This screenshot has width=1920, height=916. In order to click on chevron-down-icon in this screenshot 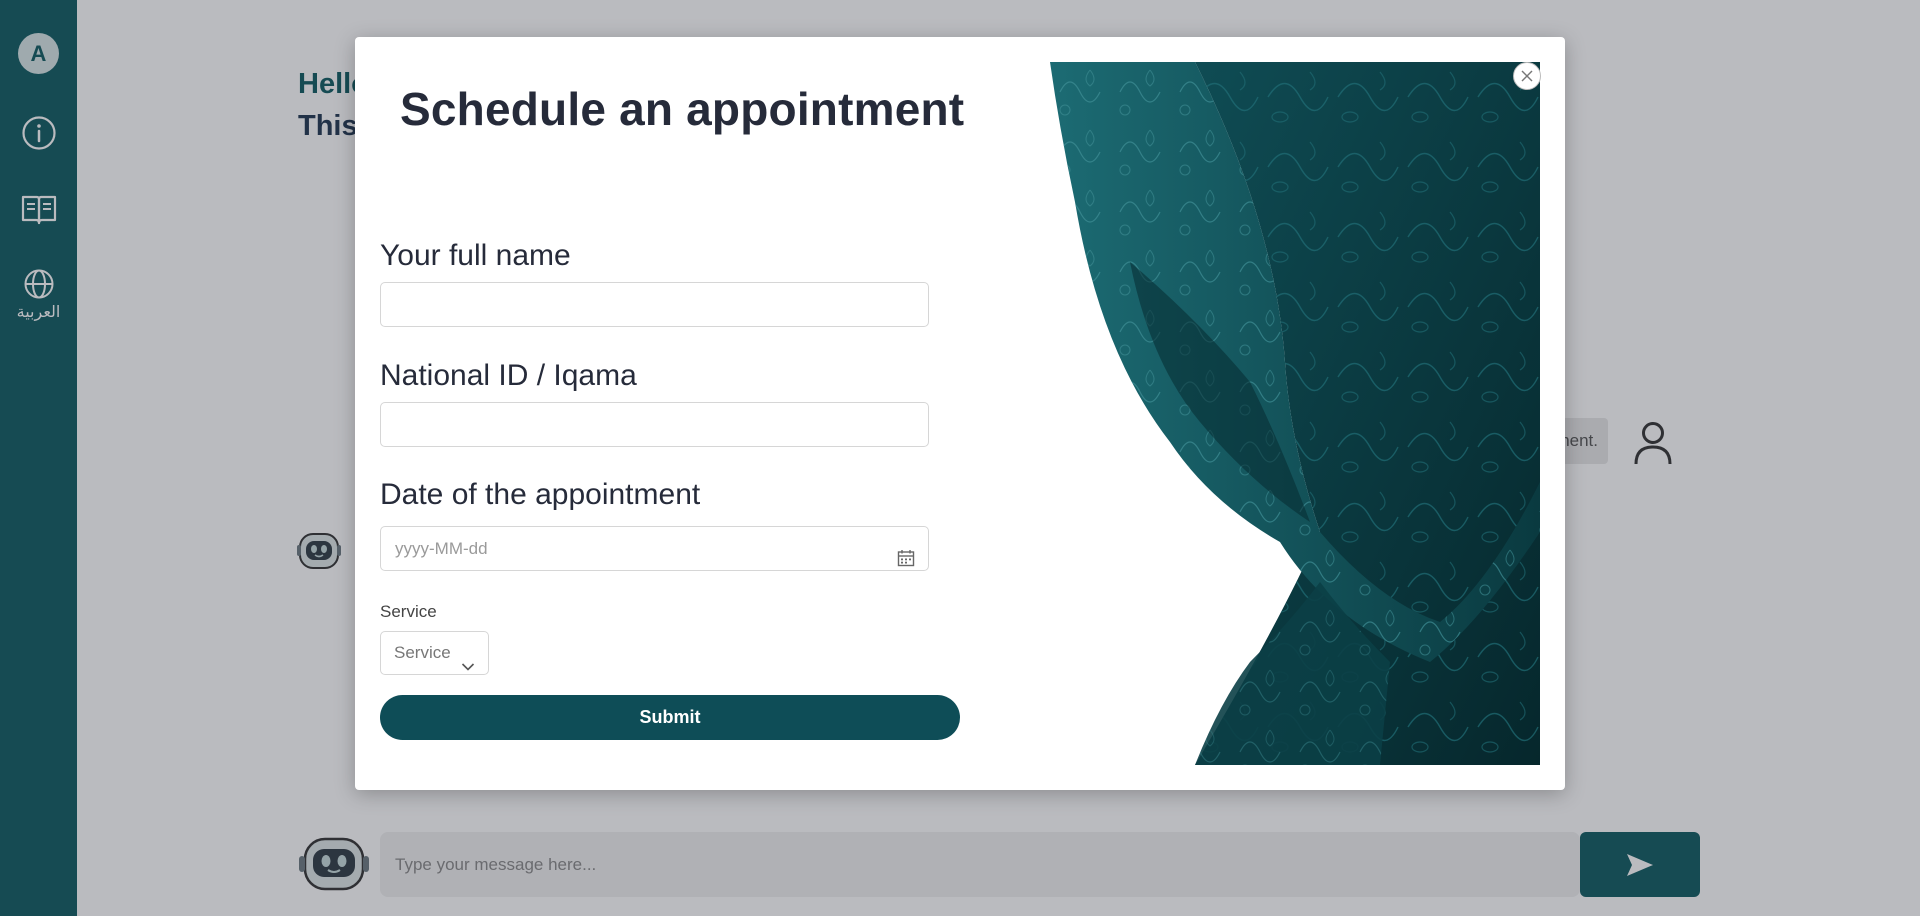, I will do `click(468, 667)`.